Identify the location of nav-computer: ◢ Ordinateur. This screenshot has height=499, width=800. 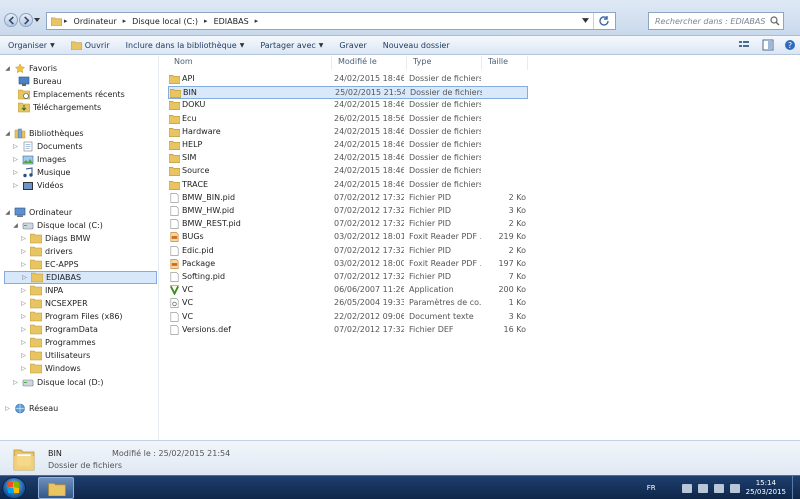
(38, 212).